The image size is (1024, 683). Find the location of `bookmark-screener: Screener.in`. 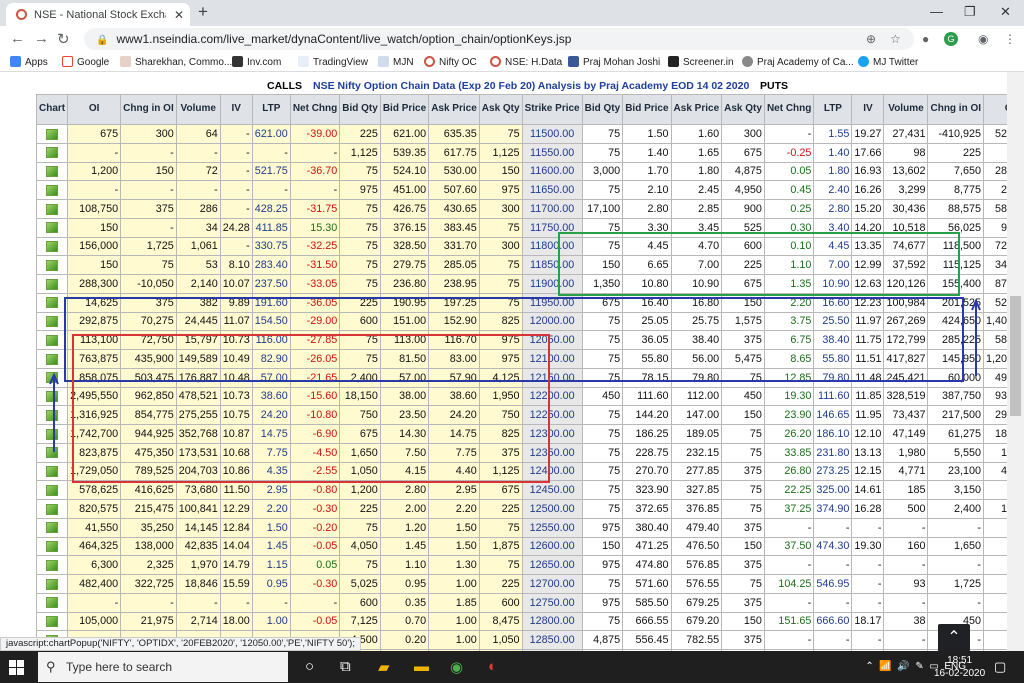

bookmark-screener: Screener.in is located at coordinates (701, 62).